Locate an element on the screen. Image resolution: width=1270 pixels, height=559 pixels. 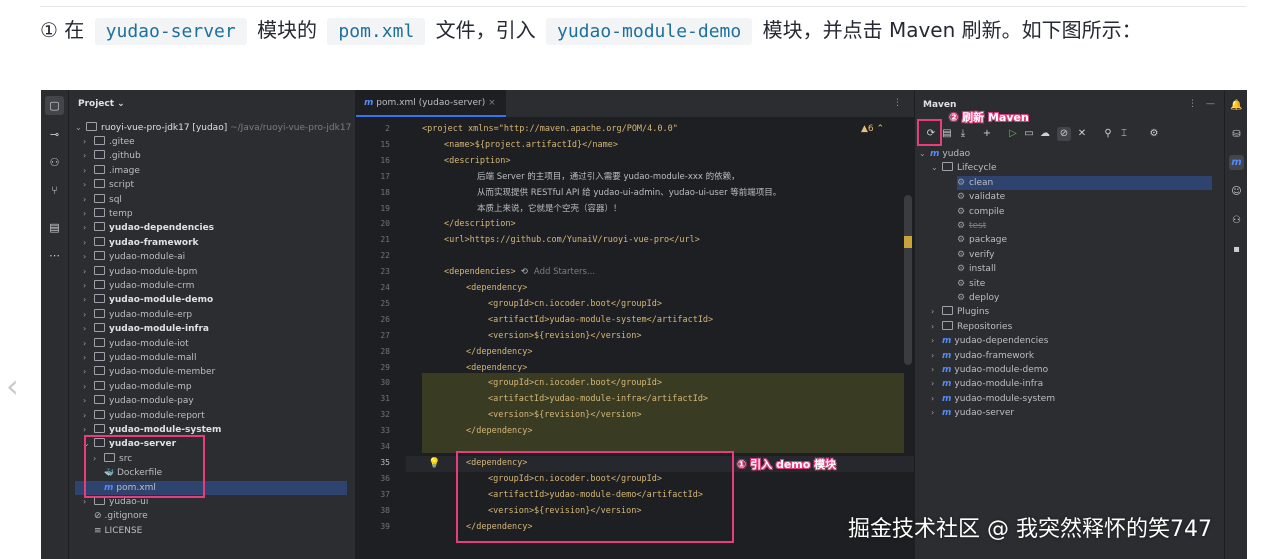
terminal-icon: ▪ is located at coordinates (1236, 249).